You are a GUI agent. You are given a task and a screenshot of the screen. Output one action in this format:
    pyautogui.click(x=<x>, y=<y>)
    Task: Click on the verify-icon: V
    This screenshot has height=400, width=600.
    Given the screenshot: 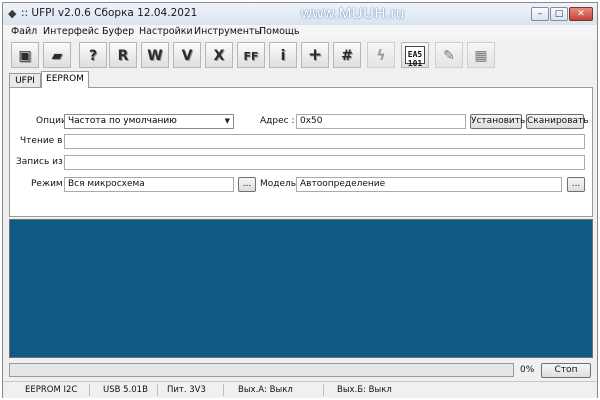 What is the action you would take?
    pyautogui.click(x=187, y=56)
    